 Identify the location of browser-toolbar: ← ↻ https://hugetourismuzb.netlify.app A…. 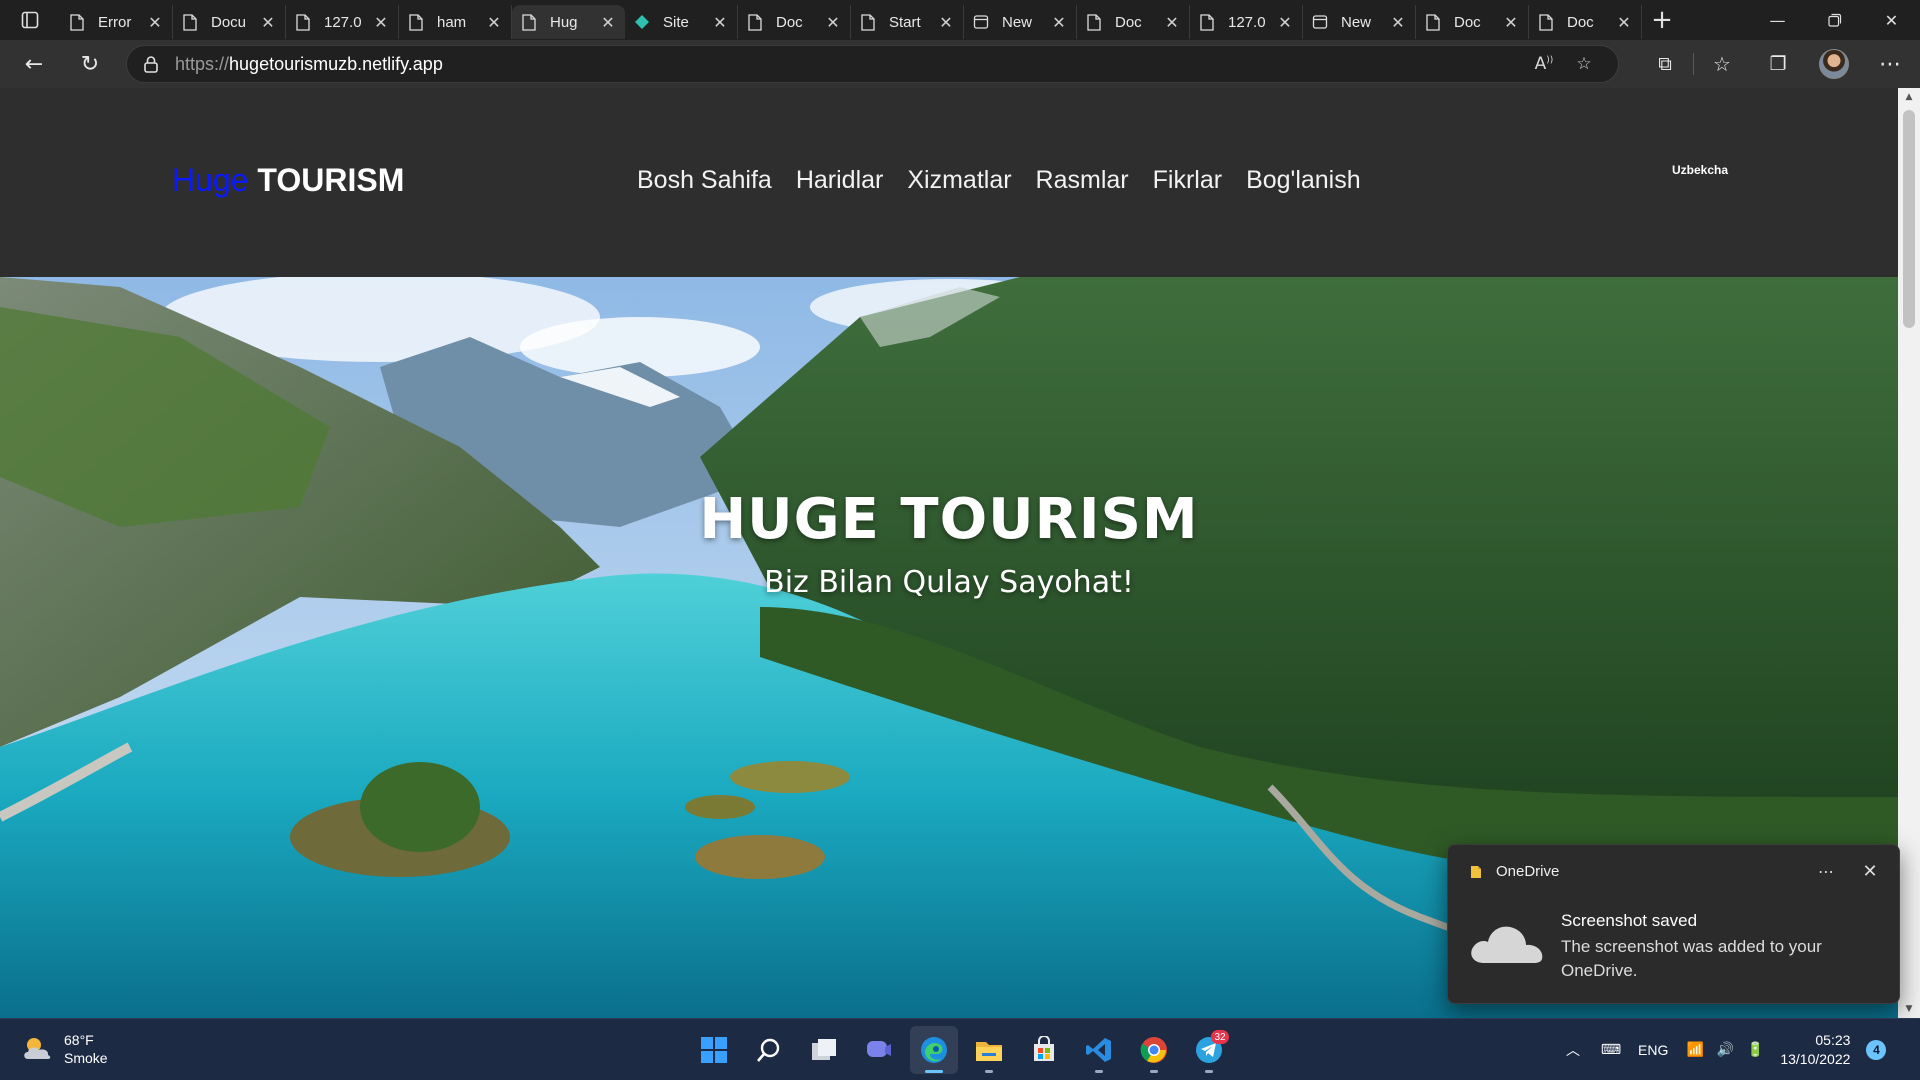
(960, 64).